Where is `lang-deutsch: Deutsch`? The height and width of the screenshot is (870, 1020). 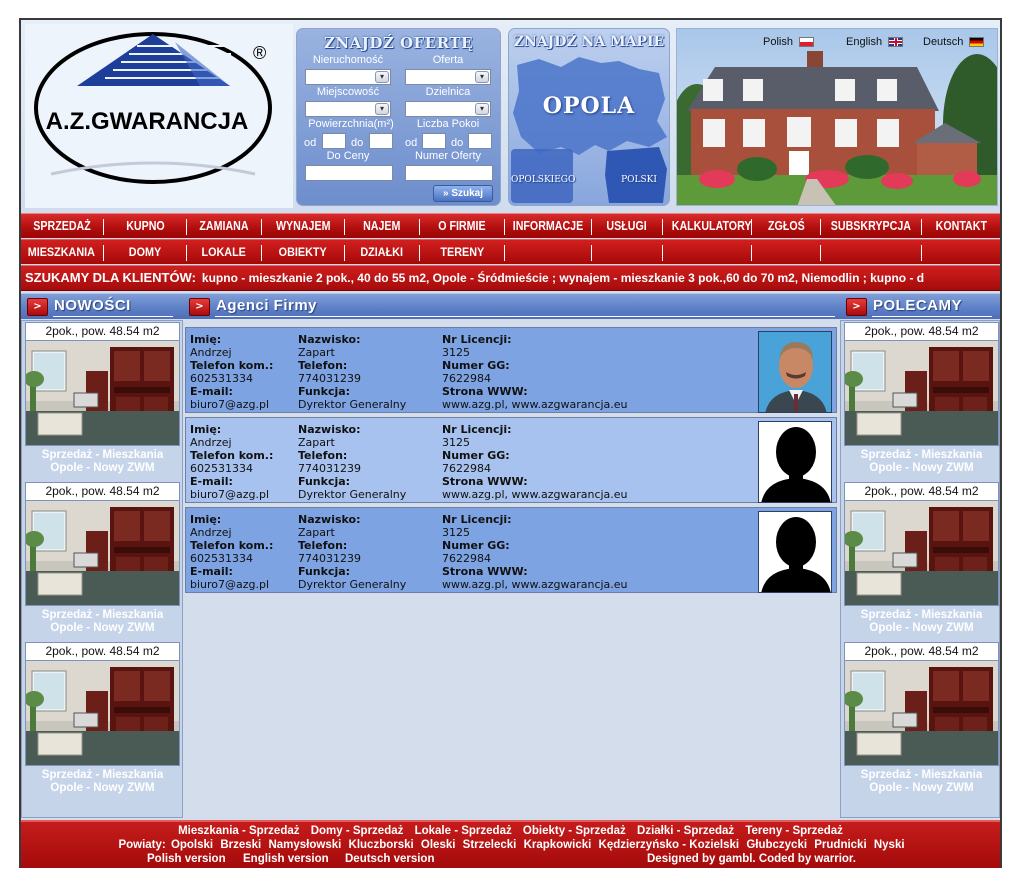 lang-deutsch: Deutsch is located at coordinates (954, 42).